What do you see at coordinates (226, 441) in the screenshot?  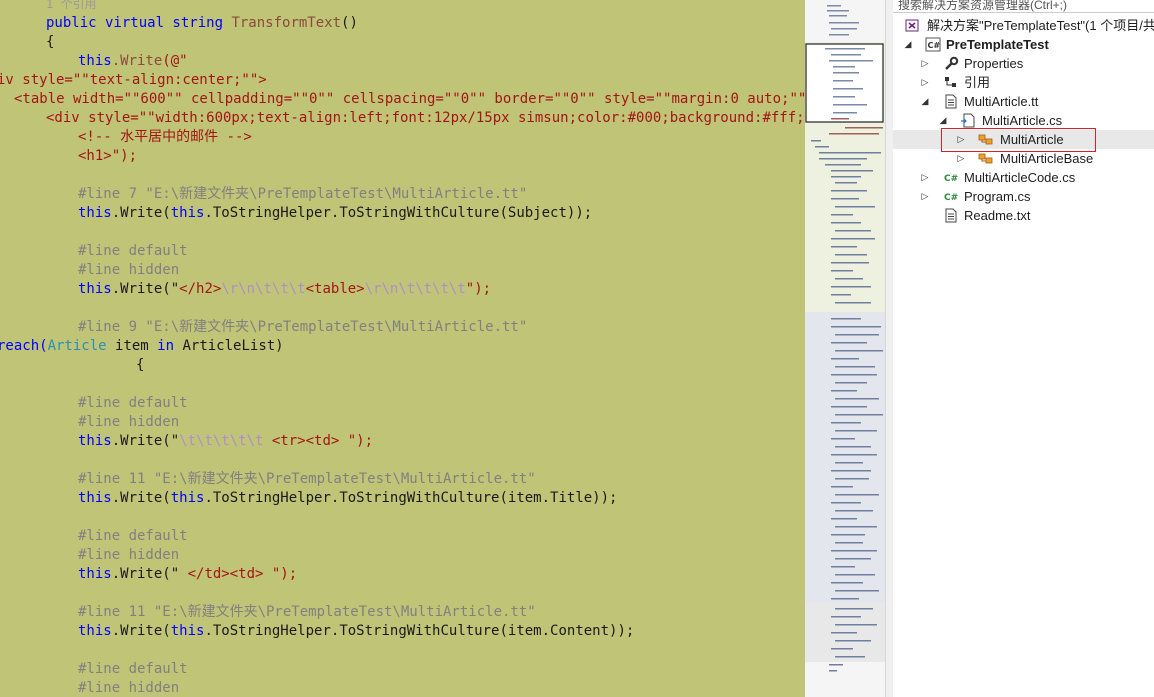 I see `code-line-write-tr: this.Write("\t\t\t\t\t <tr><td> ");` at bounding box center [226, 441].